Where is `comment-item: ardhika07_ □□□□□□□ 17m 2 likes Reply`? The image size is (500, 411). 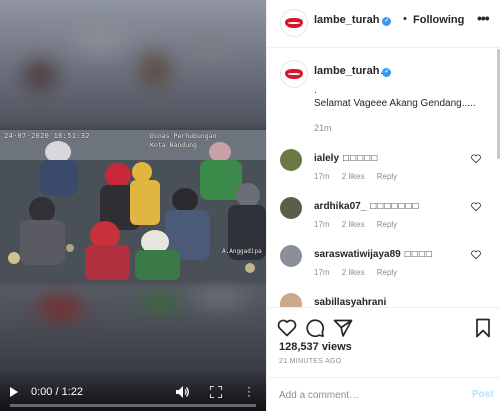 comment-item: ardhika07_ □□□□□□□ 17m 2 likes Reply is located at coordinates (383, 221).